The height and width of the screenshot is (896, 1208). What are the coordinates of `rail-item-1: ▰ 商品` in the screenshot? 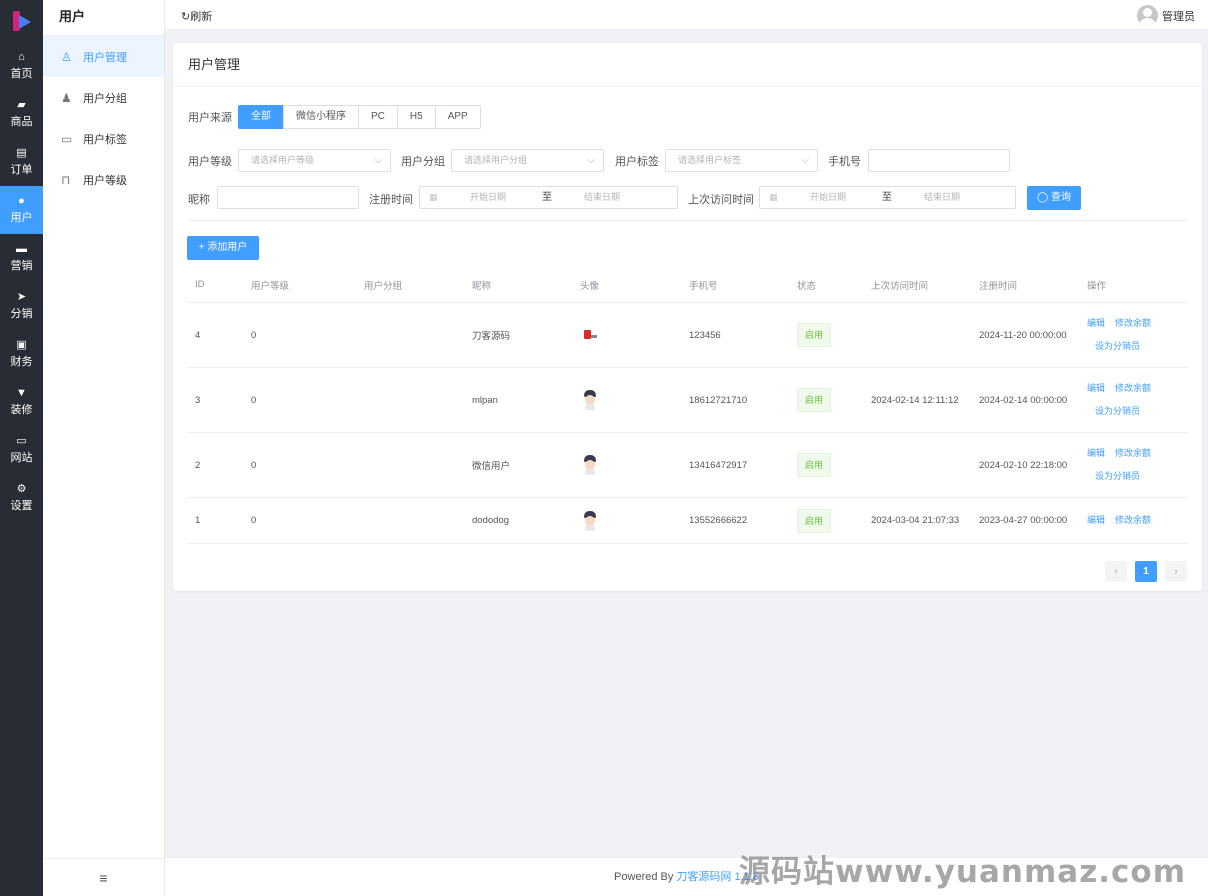 It's located at (21, 114).